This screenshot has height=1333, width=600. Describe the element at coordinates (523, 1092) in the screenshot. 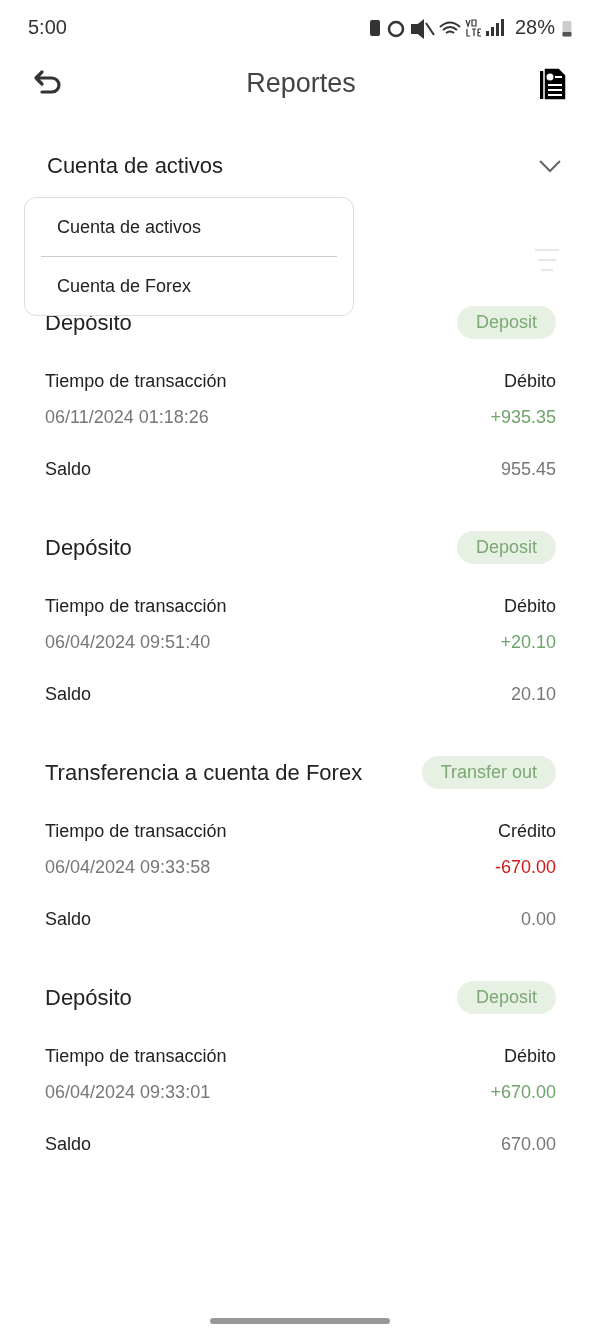

I see `transaction-amount: +670.00` at that location.